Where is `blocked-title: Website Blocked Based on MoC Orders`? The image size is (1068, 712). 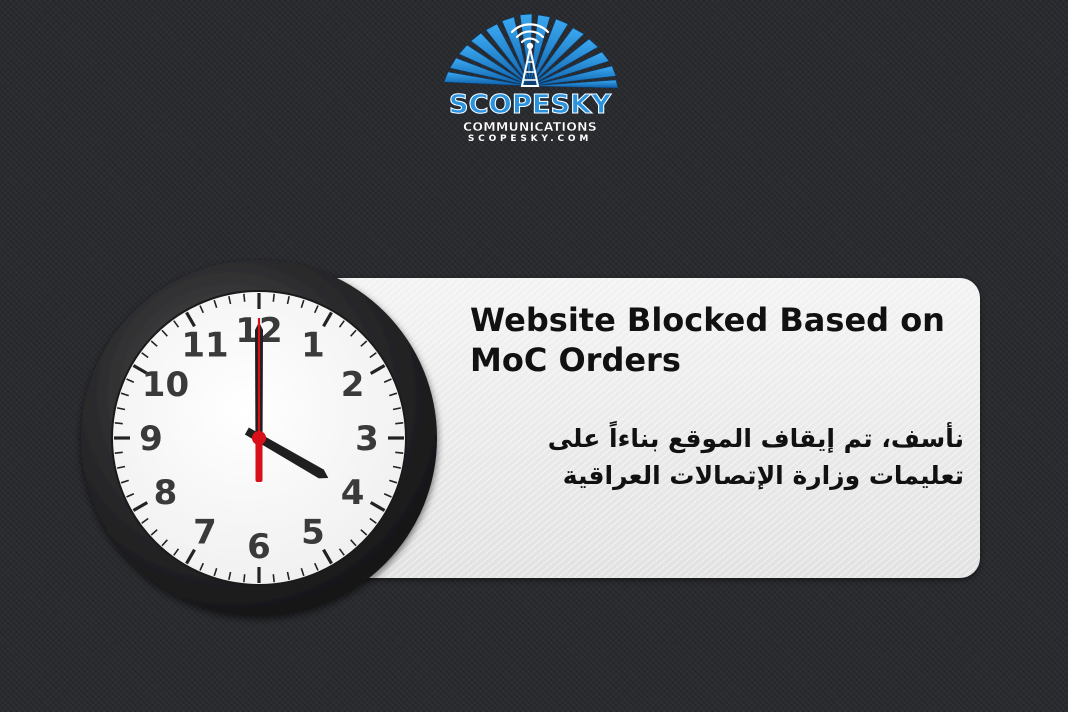 blocked-title: Website Blocked Based on MoC Orders is located at coordinates (707, 340).